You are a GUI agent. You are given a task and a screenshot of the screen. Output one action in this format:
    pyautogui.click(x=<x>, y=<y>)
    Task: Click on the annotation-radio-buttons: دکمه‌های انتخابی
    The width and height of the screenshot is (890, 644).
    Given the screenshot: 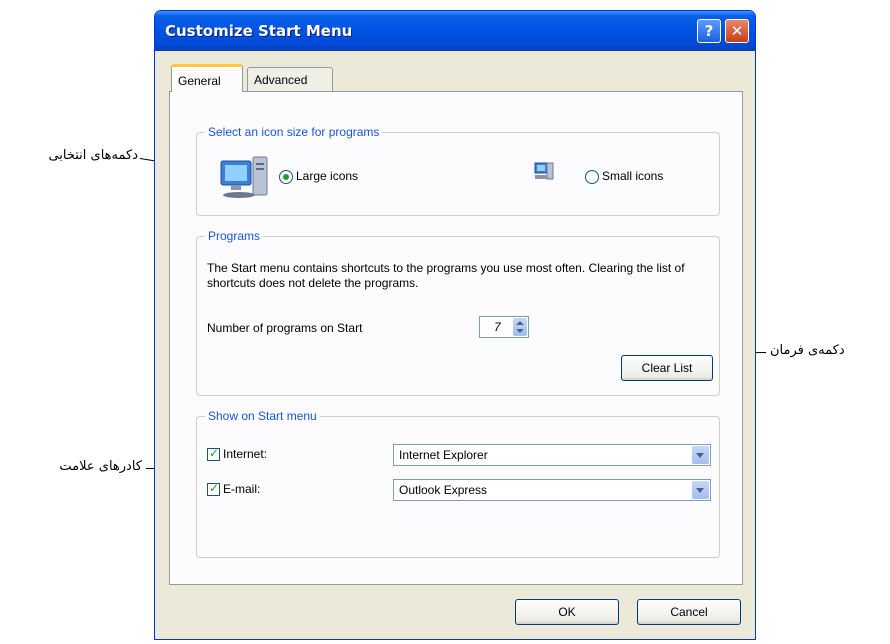 What is the action you would take?
    pyautogui.click(x=93, y=155)
    